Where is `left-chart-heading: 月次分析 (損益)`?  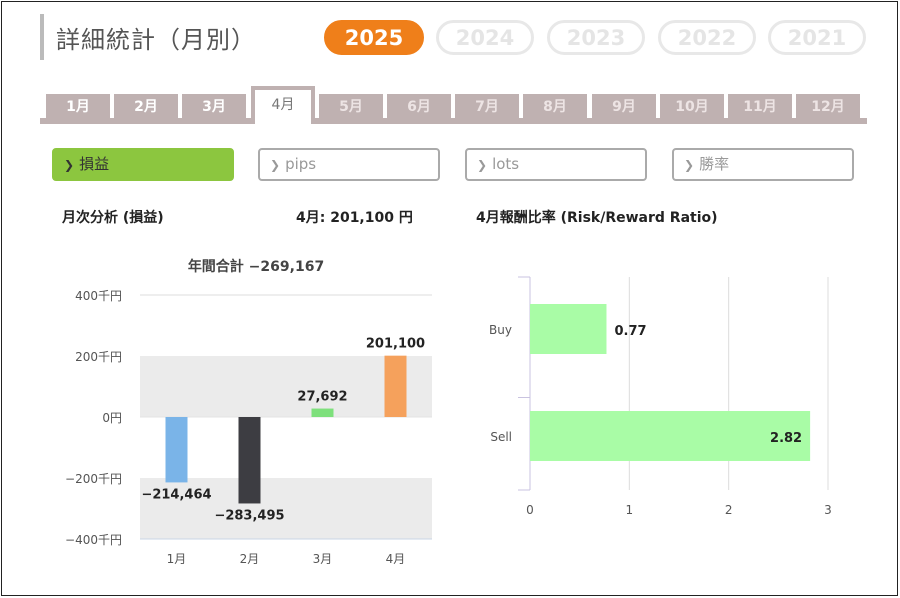
left-chart-heading: 月次分析 (損益) is located at coordinates (113, 218).